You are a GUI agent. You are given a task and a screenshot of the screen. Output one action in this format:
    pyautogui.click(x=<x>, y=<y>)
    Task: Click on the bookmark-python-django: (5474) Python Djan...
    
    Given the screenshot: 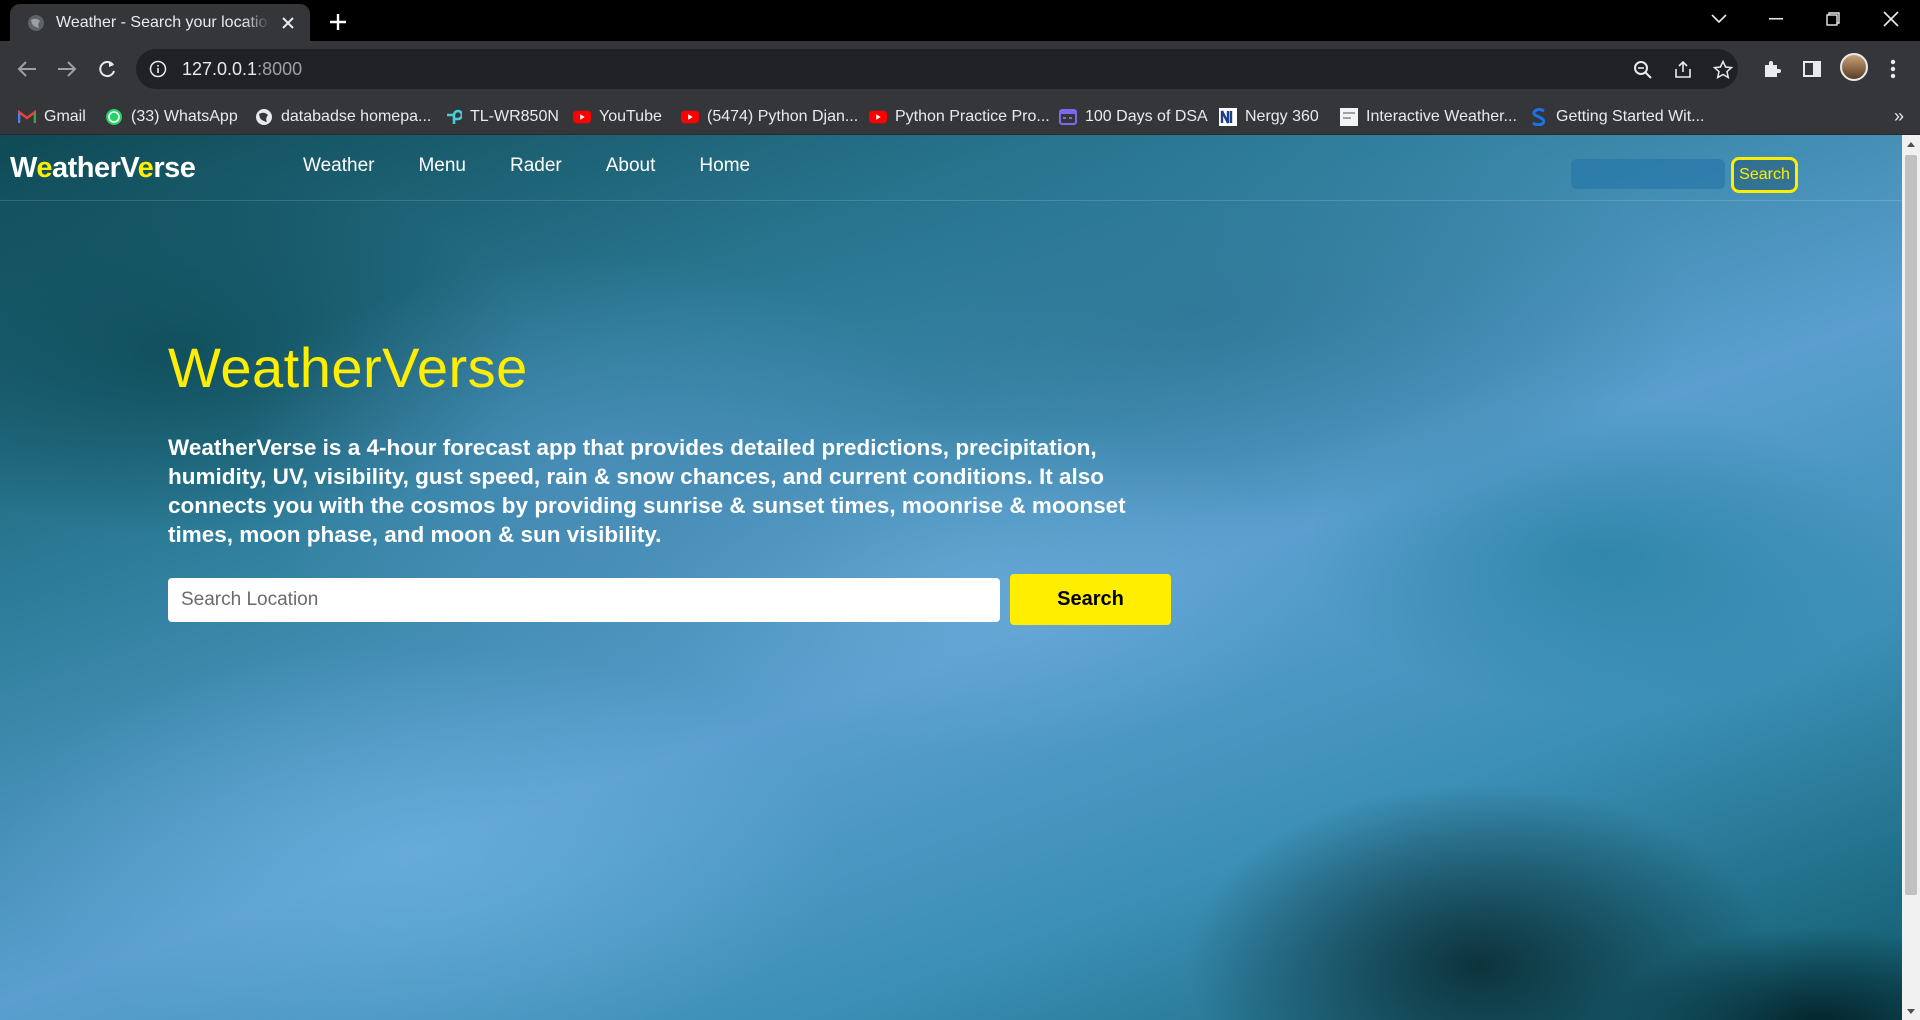 What is the action you would take?
    pyautogui.click(x=769, y=116)
    